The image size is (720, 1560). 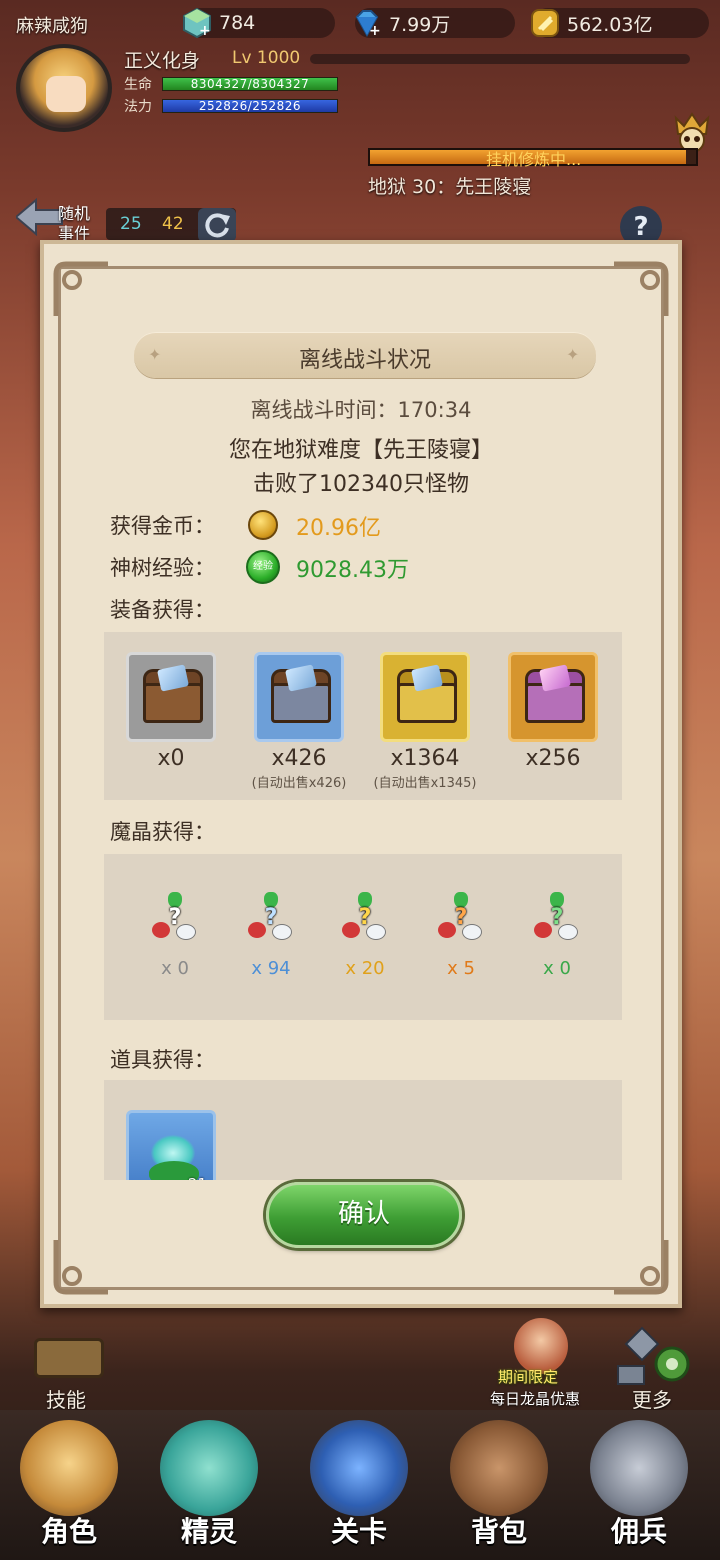 I want to click on summary-kills: 击败了102340只怪物, so click(x=361, y=484).